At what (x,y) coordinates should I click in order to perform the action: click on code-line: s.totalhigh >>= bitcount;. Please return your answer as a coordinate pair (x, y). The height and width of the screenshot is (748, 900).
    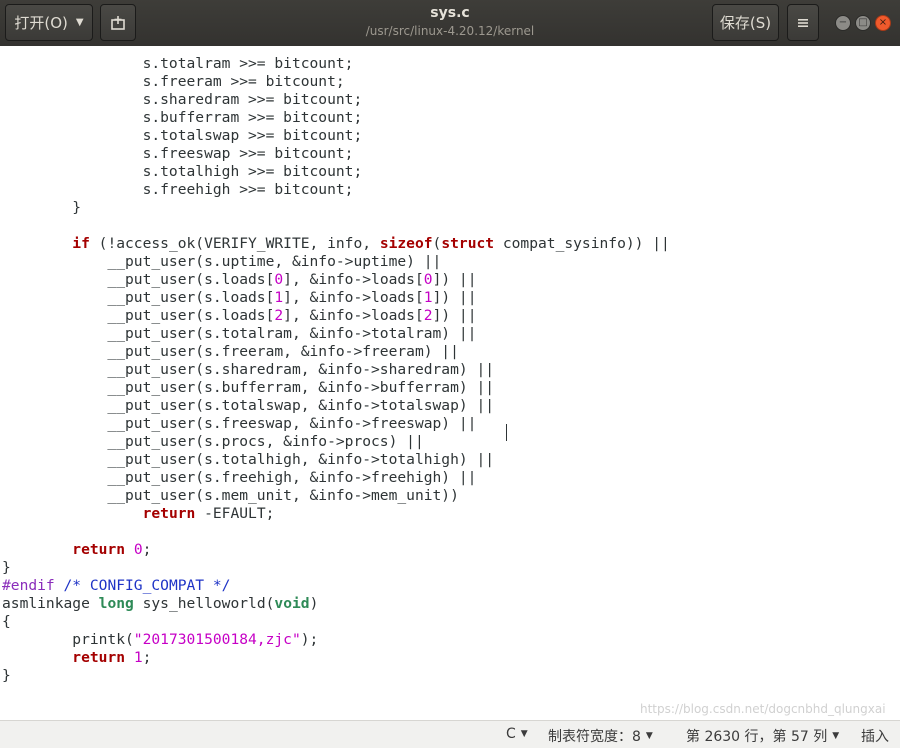
    Looking at the image, I should click on (336, 172).